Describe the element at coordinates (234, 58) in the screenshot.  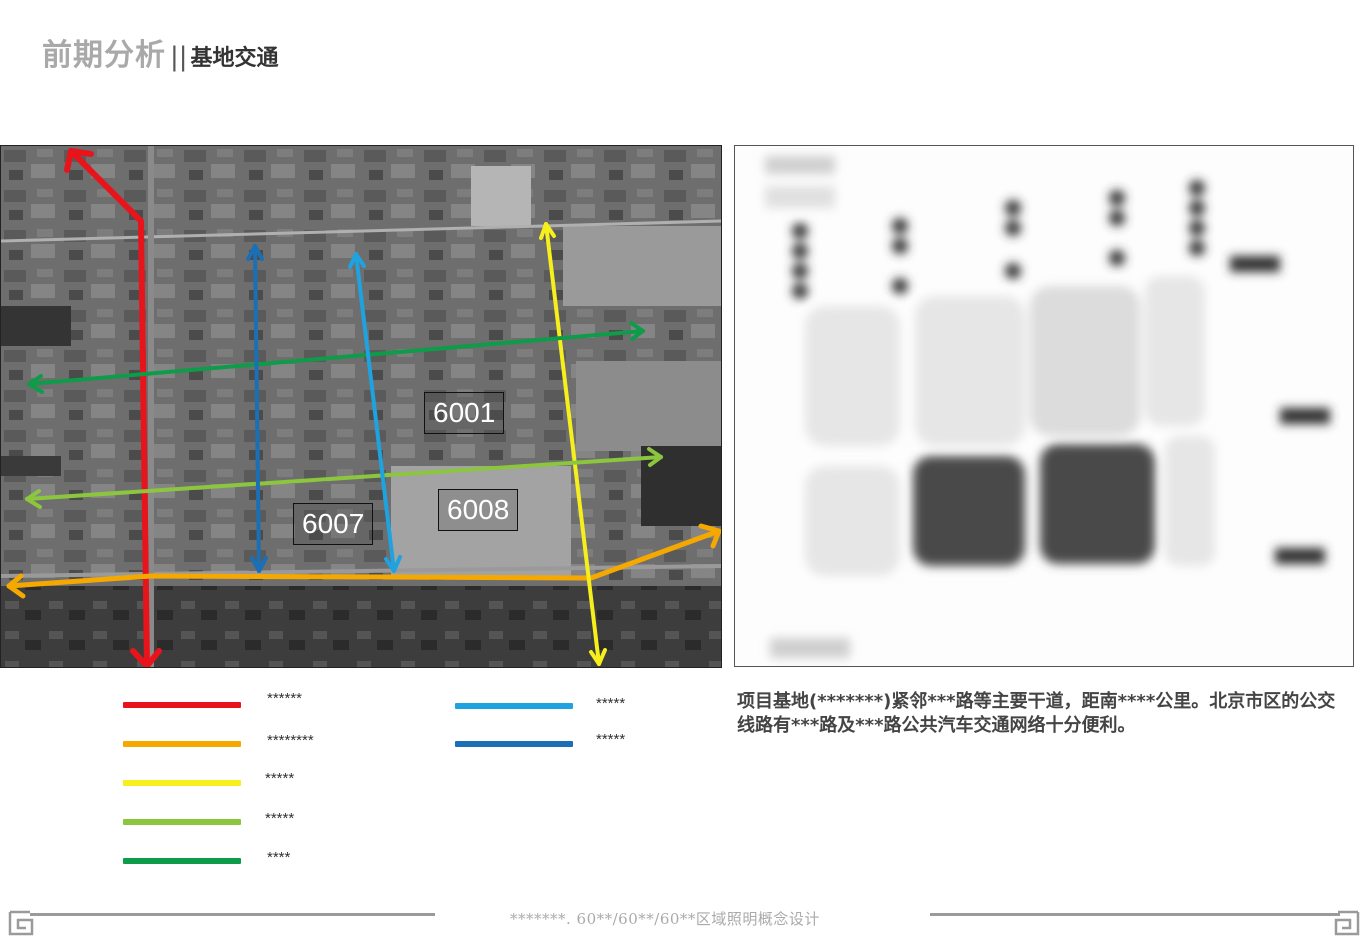
I see `title-sub: 基地交通` at that location.